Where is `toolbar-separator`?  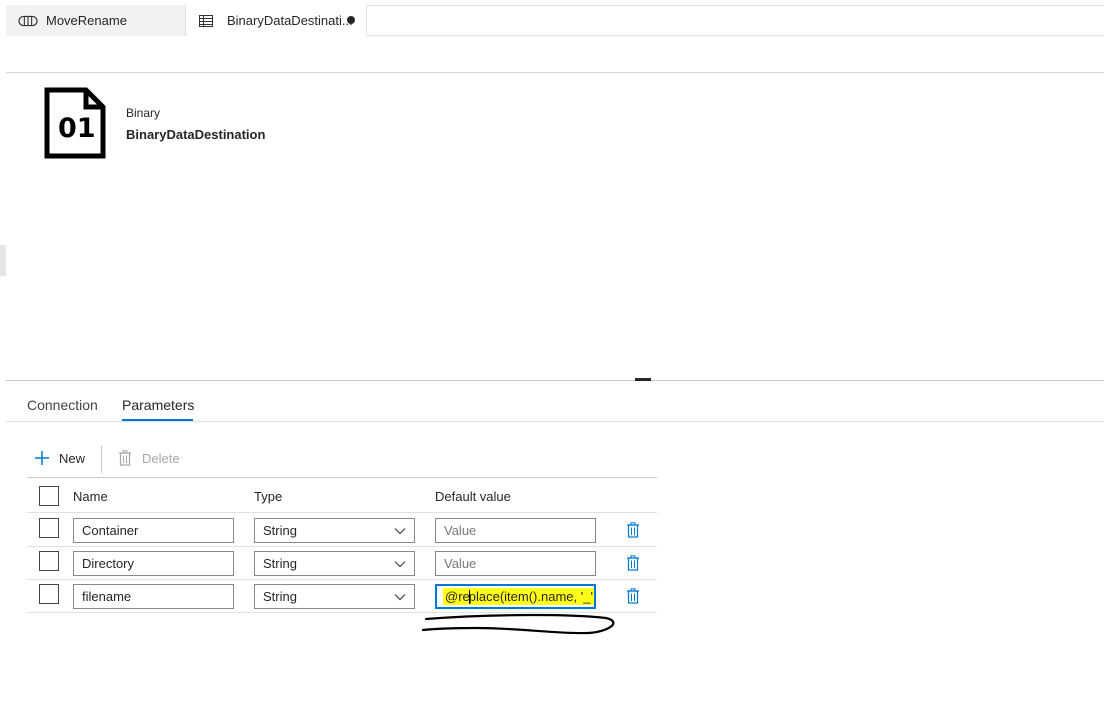
toolbar-separator is located at coordinates (101, 459).